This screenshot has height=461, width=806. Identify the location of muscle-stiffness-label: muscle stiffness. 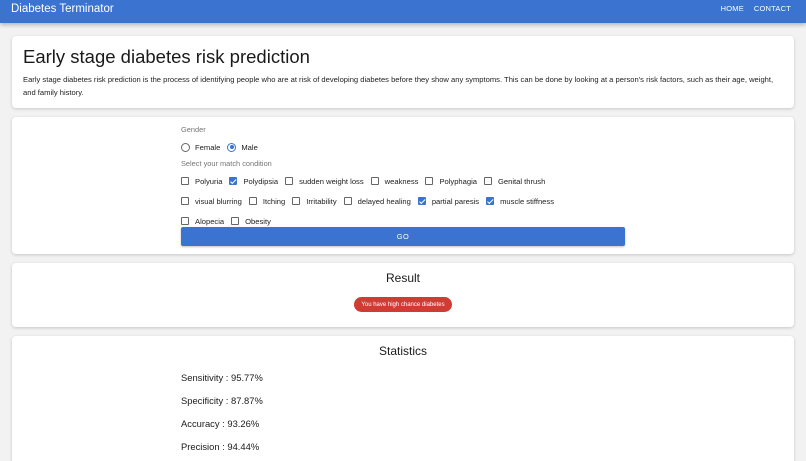
(527, 201).